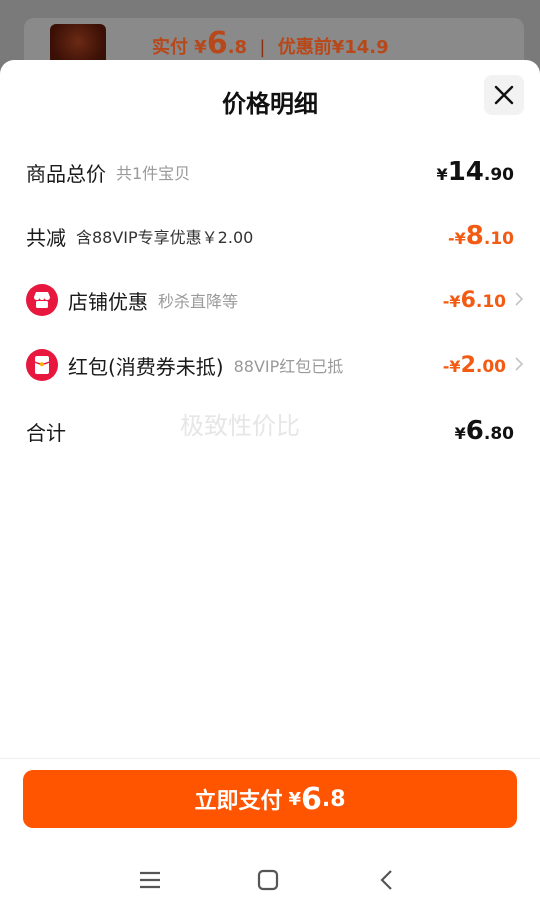 The height and width of the screenshot is (912, 540). I want to click on home-button, so click(268, 880).